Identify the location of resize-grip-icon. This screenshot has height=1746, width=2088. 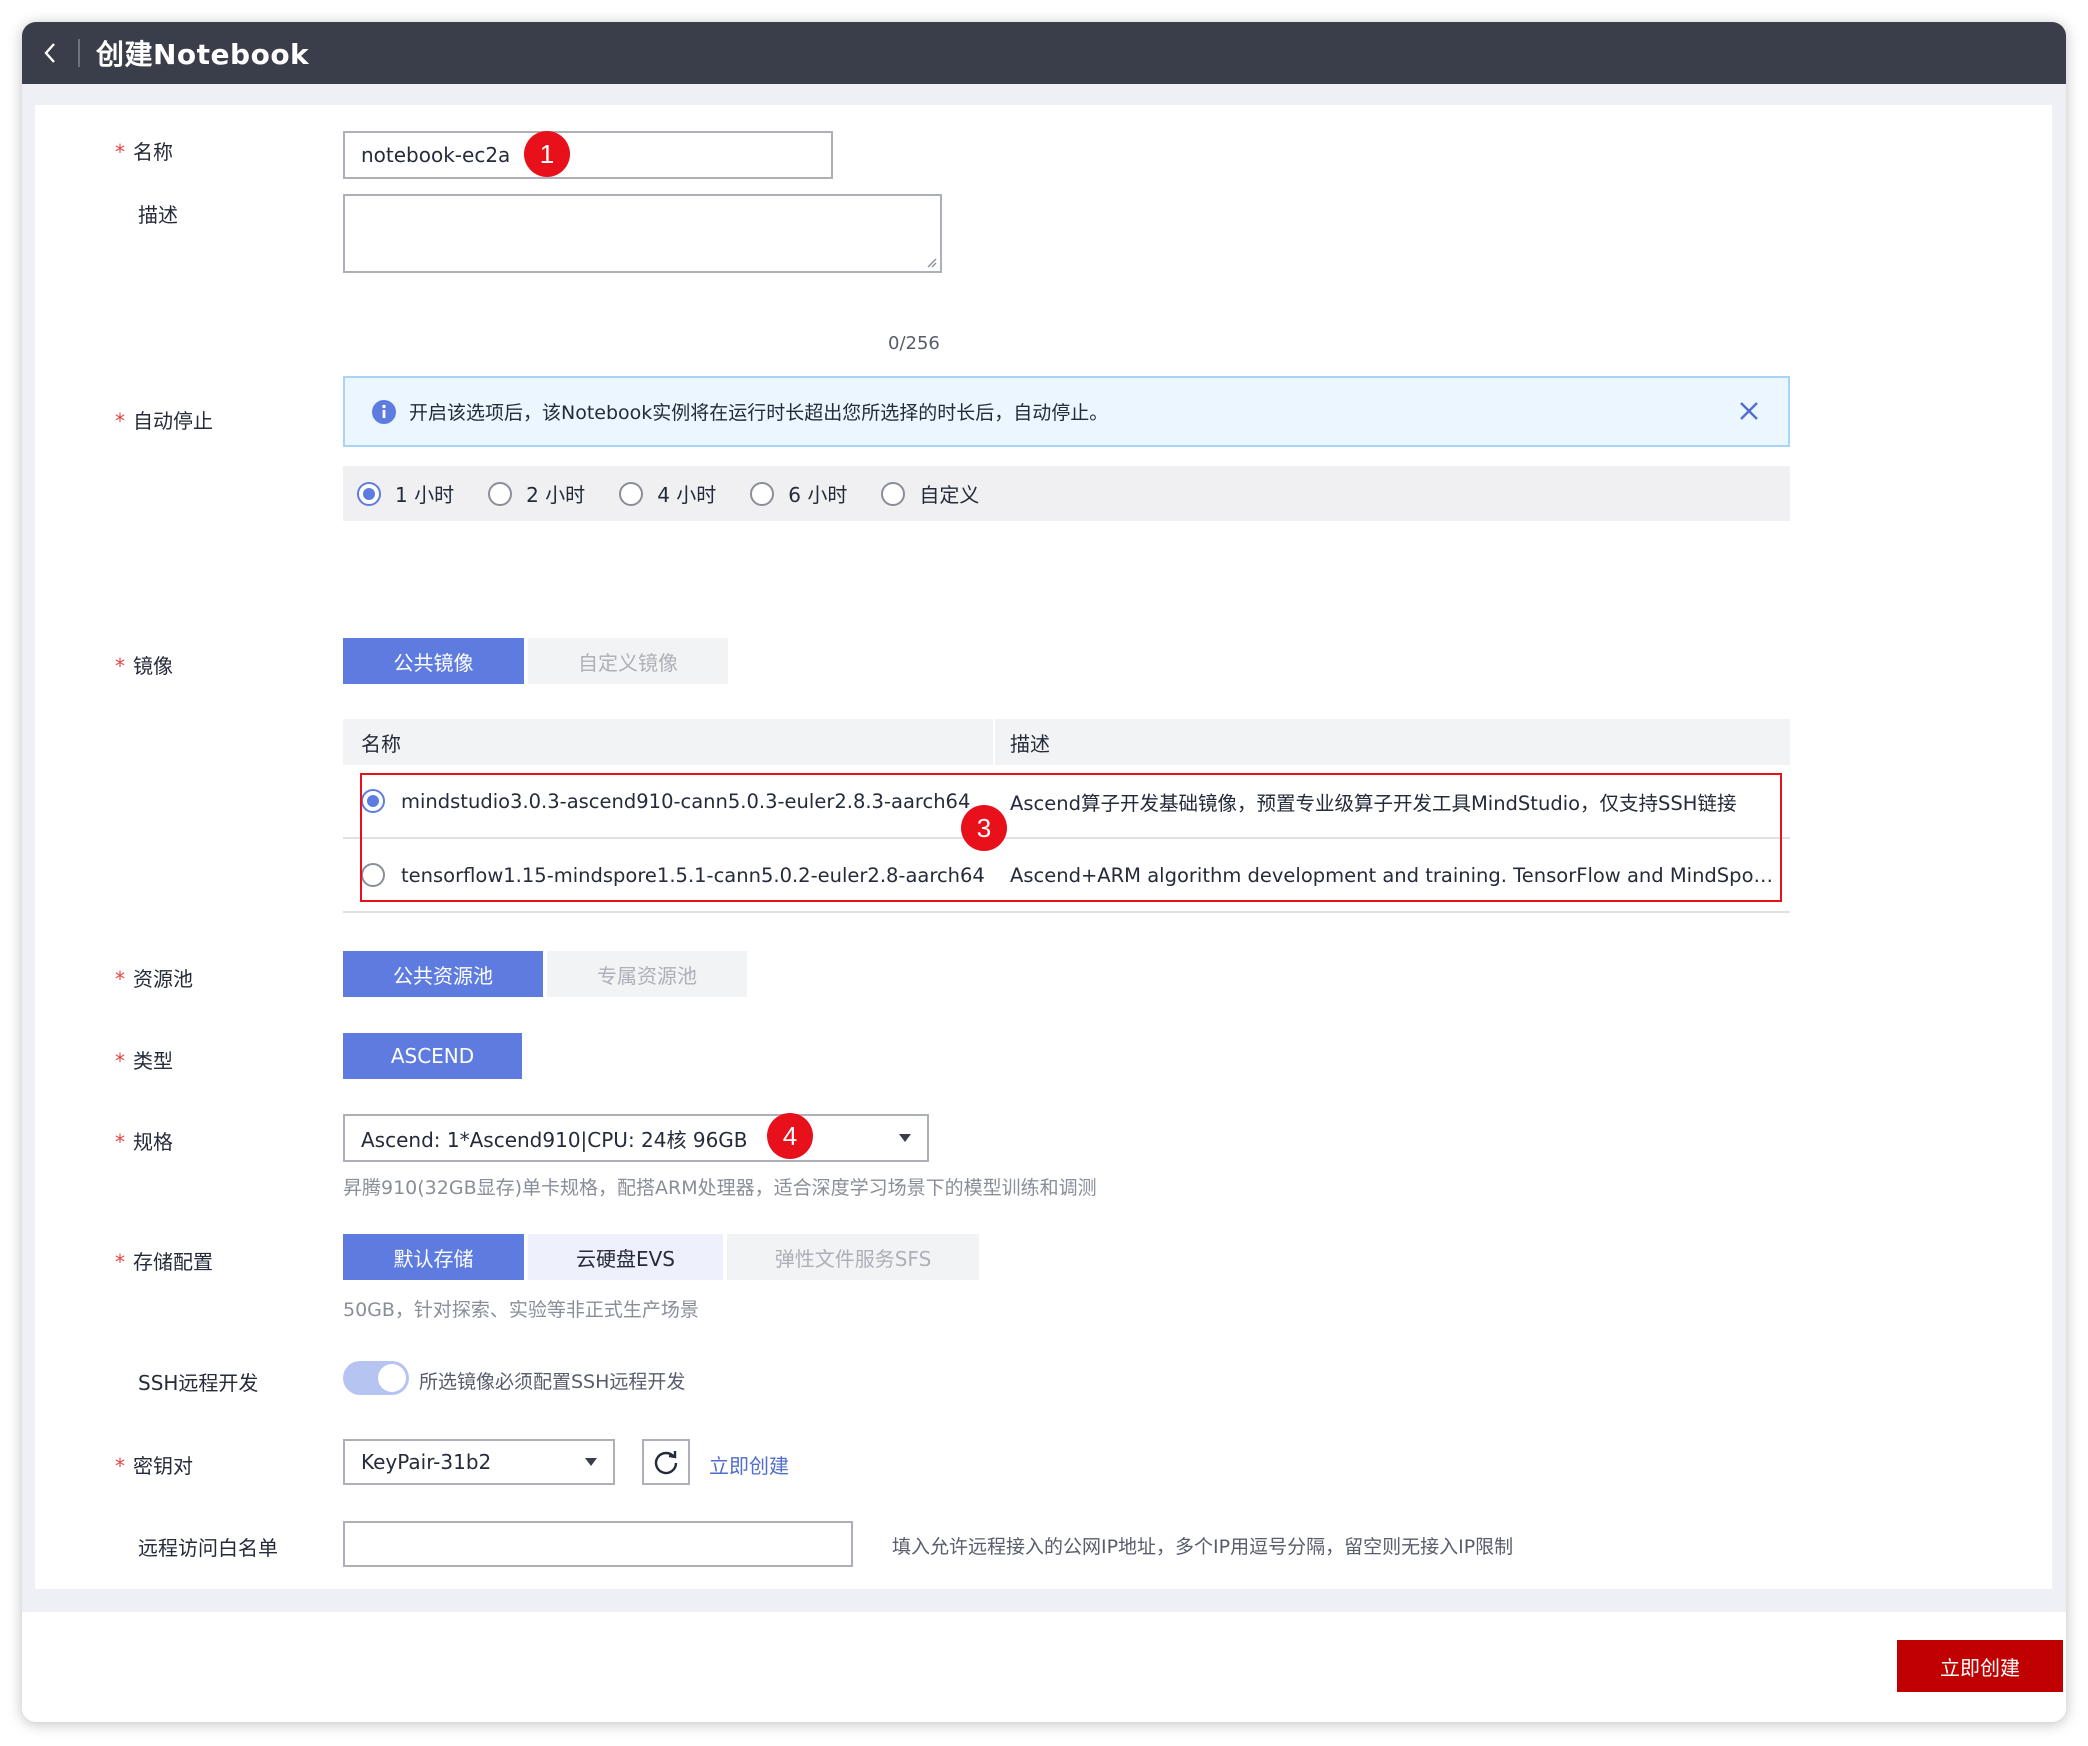
(931, 262).